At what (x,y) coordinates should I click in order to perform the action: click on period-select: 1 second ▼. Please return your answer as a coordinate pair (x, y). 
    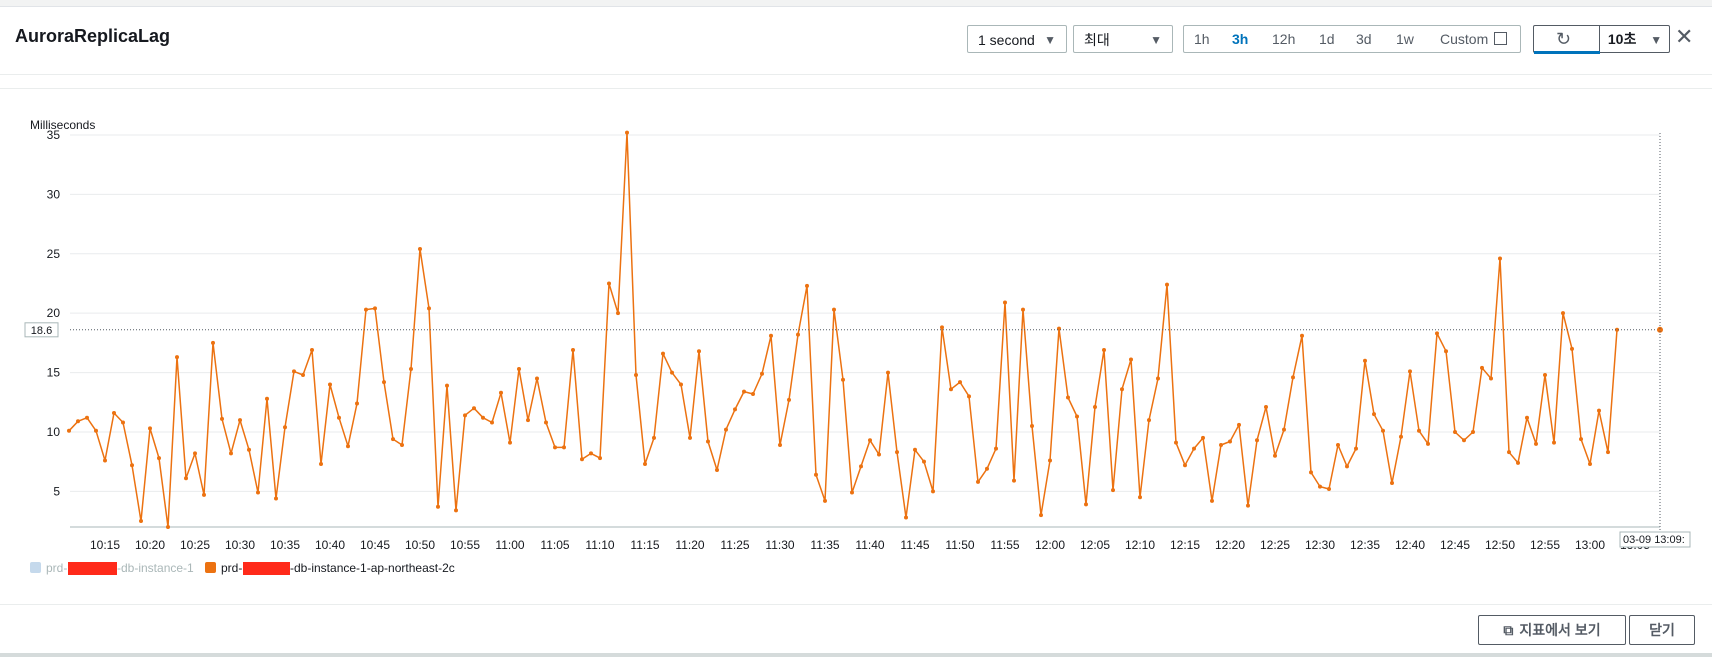
    Looking at the image, I should click on (1017, 39).